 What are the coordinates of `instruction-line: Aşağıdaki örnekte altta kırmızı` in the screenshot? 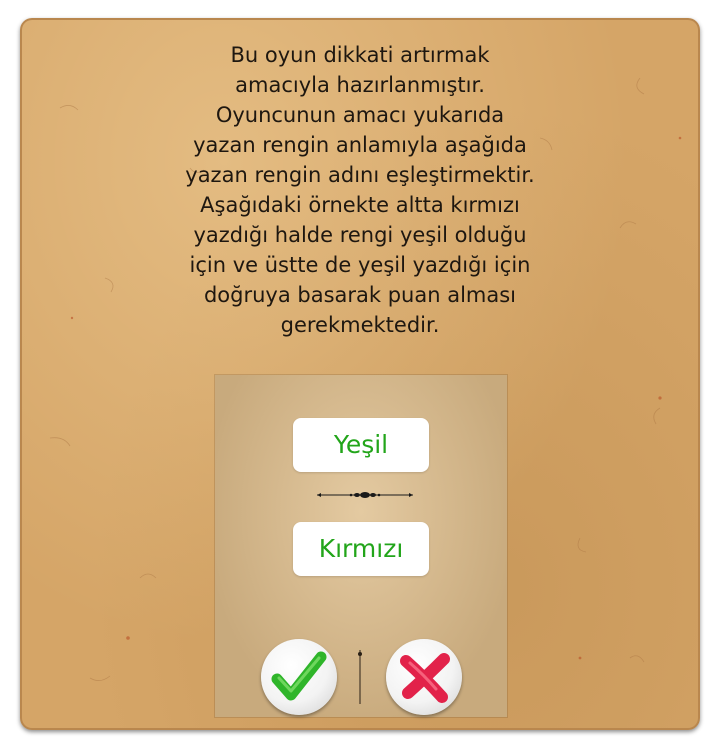 It's located at (360, 205).